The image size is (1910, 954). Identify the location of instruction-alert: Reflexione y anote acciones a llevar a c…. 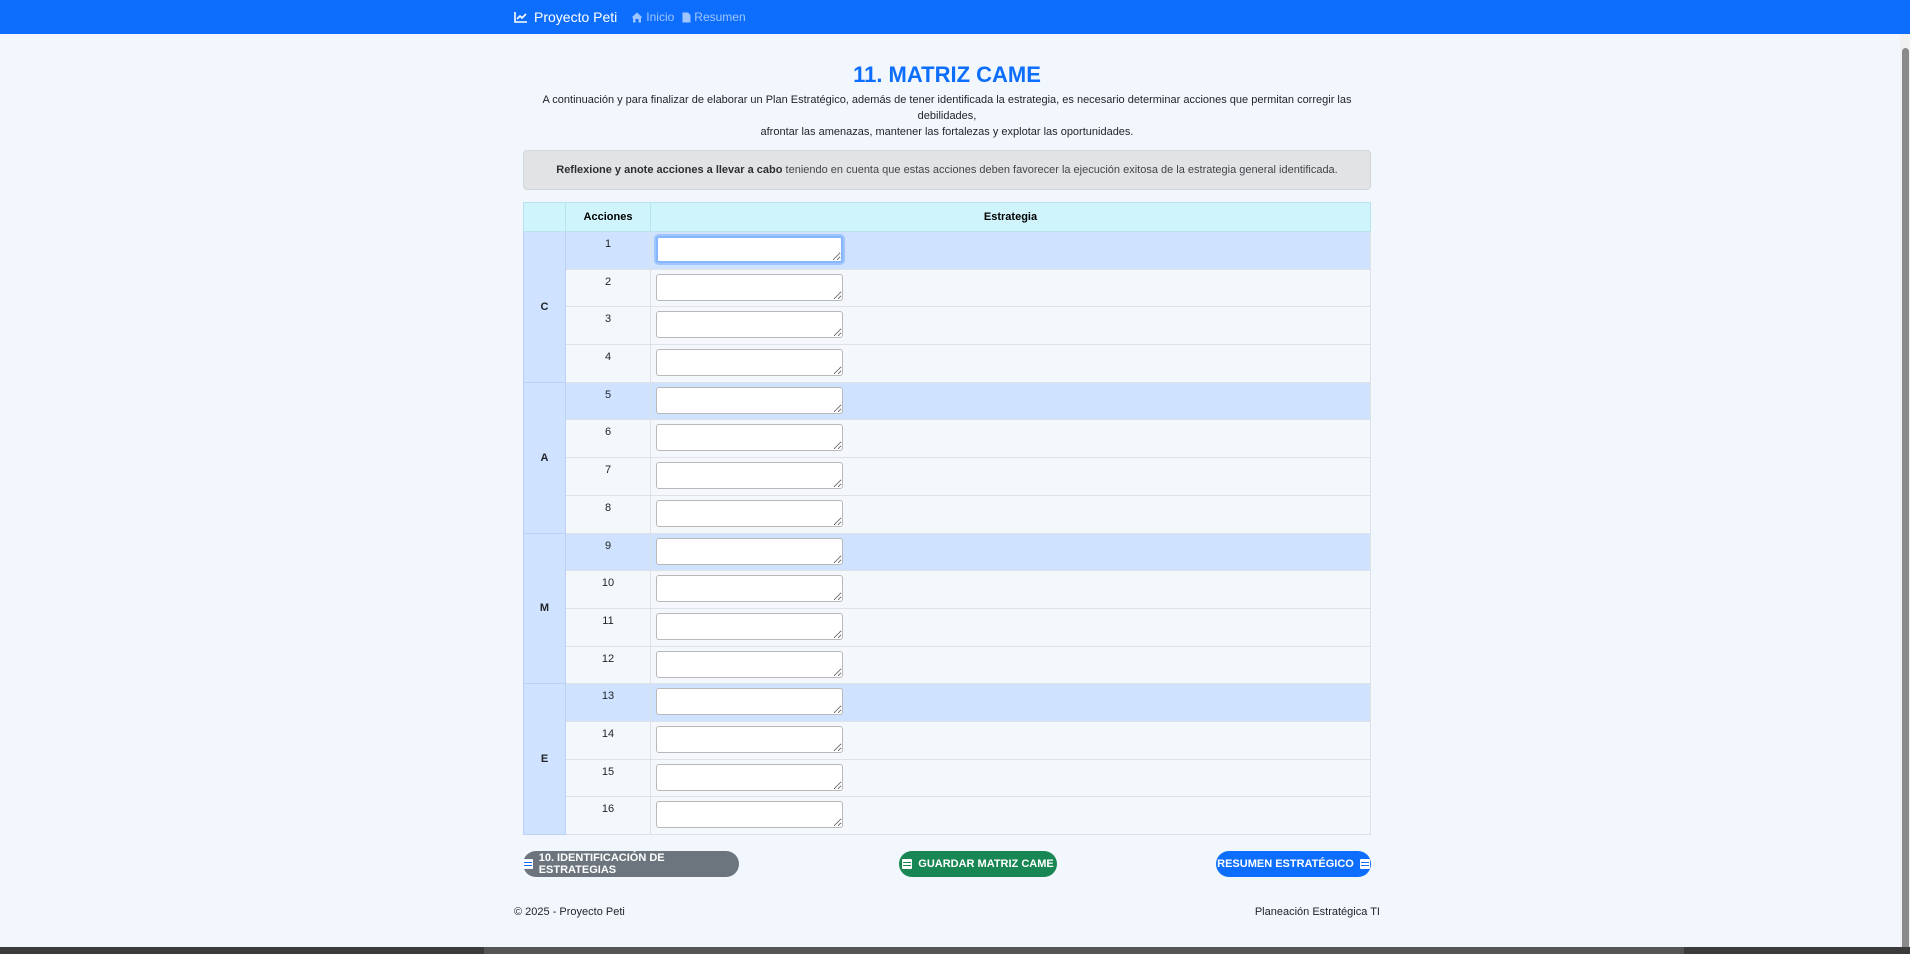
(947, 170).